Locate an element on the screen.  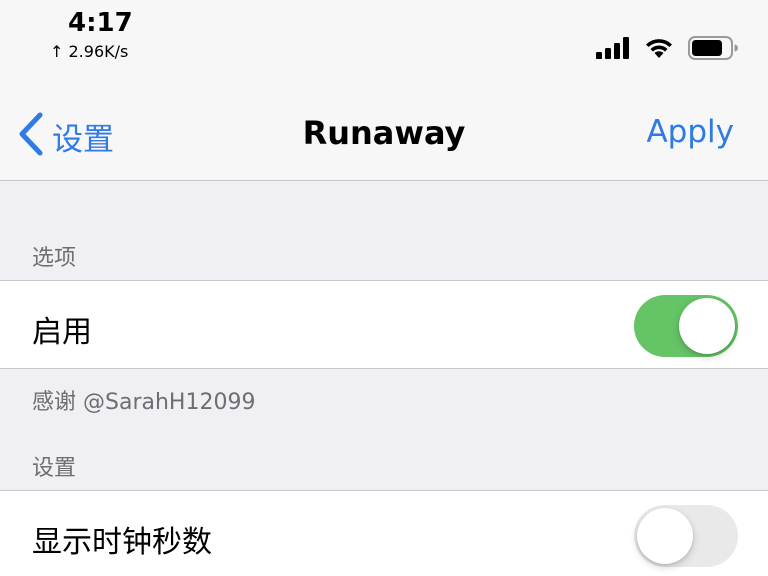
section-header-options: 选项 is located at coordinates (54, 258).